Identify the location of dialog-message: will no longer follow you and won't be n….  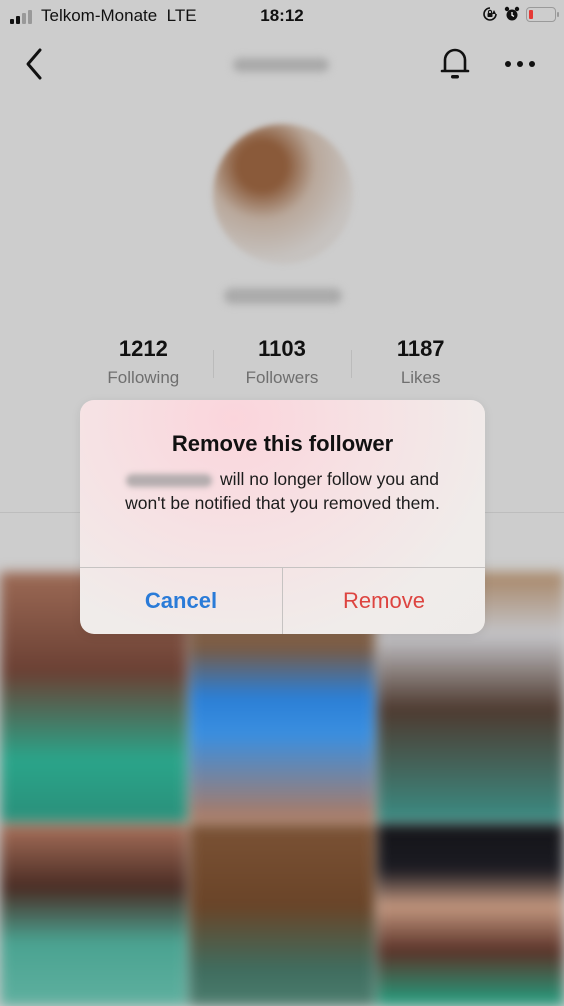
(282, 491).